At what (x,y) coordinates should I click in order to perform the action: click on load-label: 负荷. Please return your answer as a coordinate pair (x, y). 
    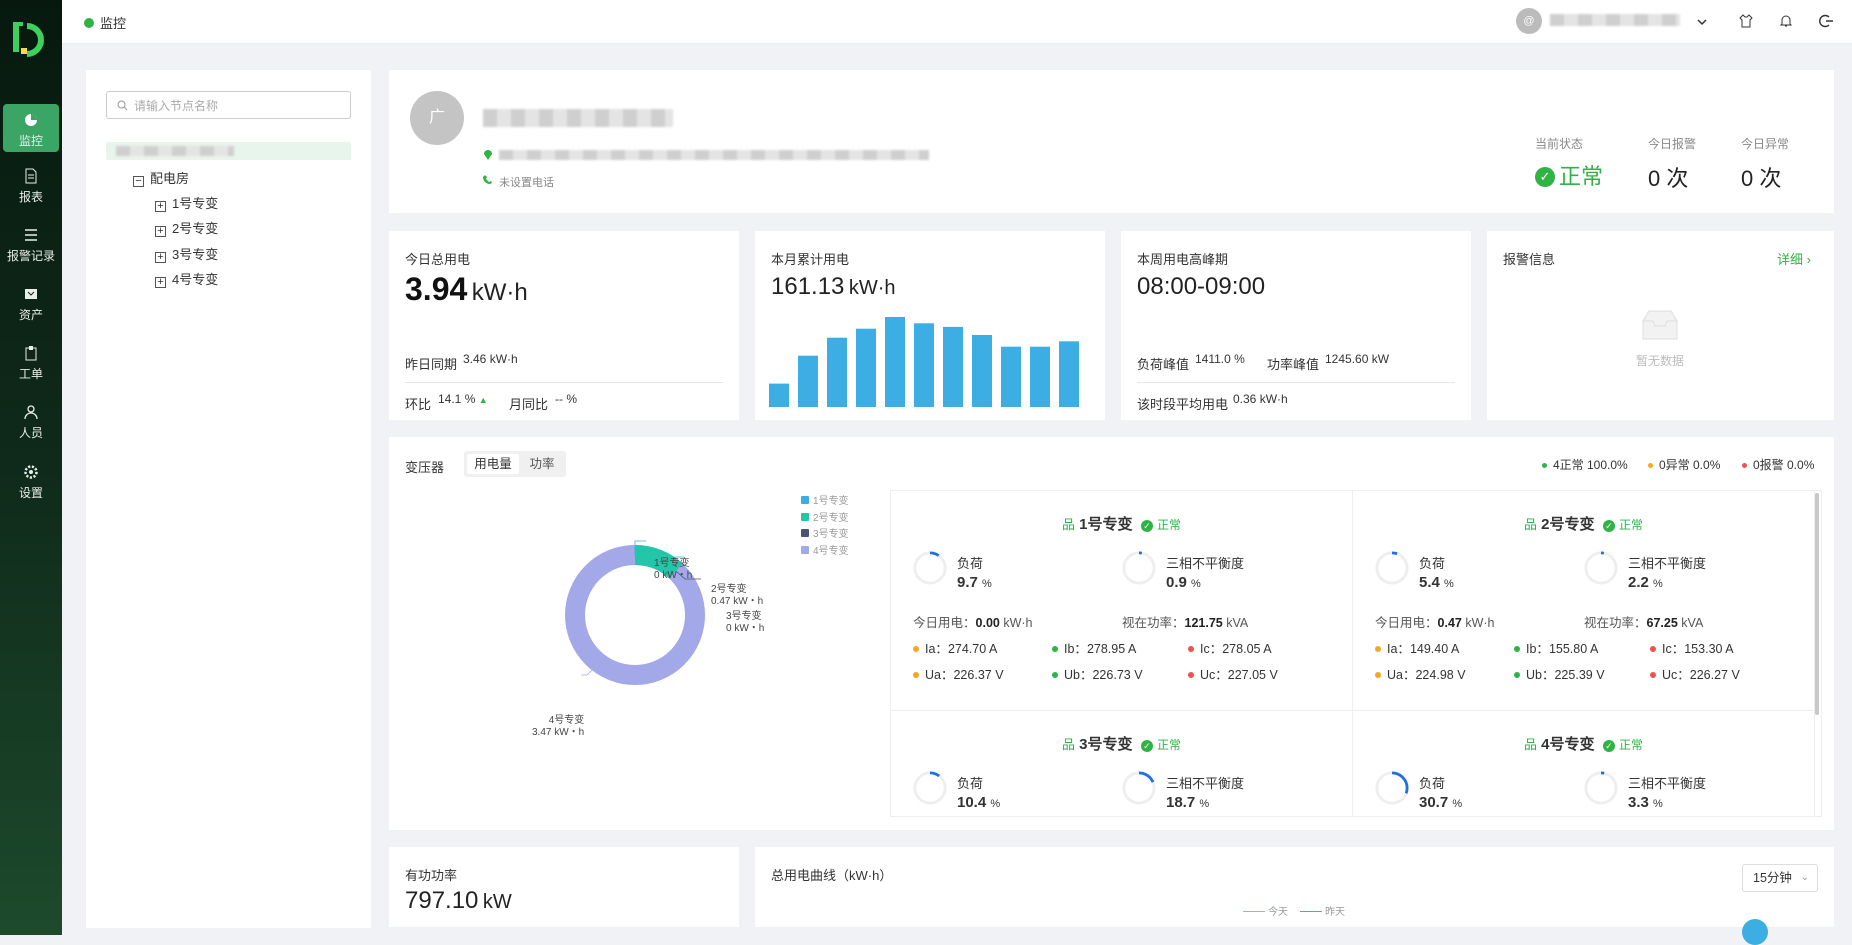
    Looking at the image, I should click on (970, 783).